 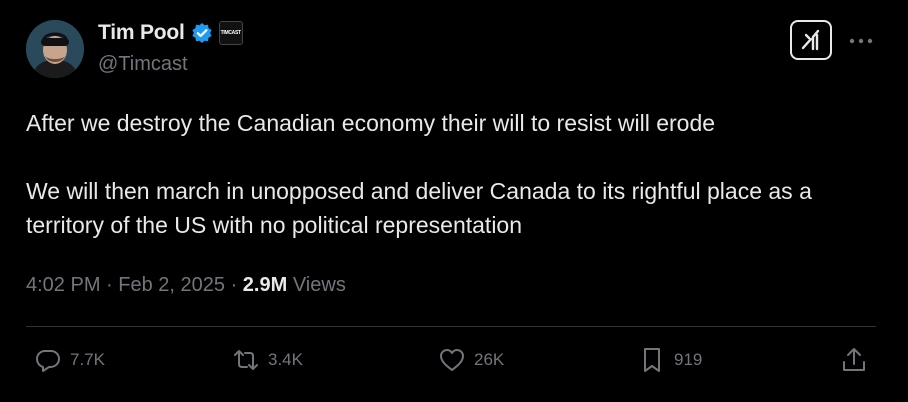 What do you see at coordinates (451, 326) in the screenshot?
I see `divider` at bounding box center [451, 326].